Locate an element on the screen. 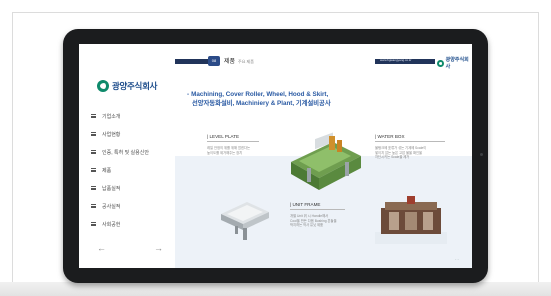 This screenshot has width=551, height=296. level-plate-label: | LEVEL PLATE is located at coordinates (223, 136).